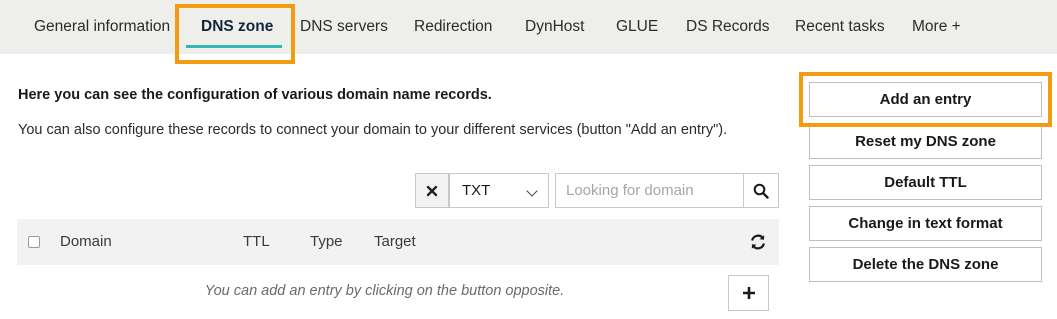  I want to click on tab-redirection: Redirection, so click(453, 27).